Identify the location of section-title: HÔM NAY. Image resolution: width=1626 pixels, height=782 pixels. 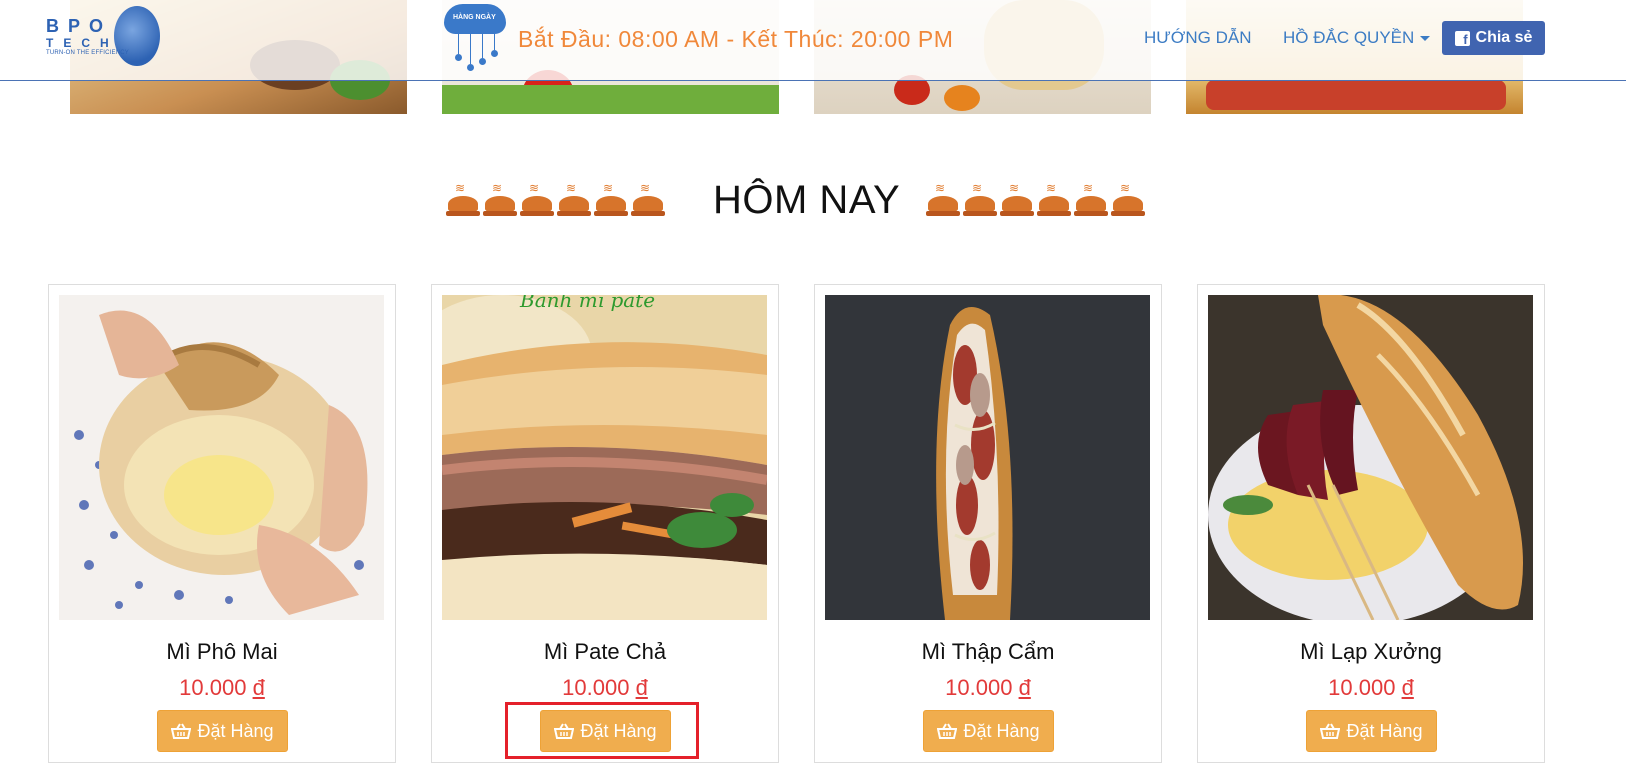
(807, 200).